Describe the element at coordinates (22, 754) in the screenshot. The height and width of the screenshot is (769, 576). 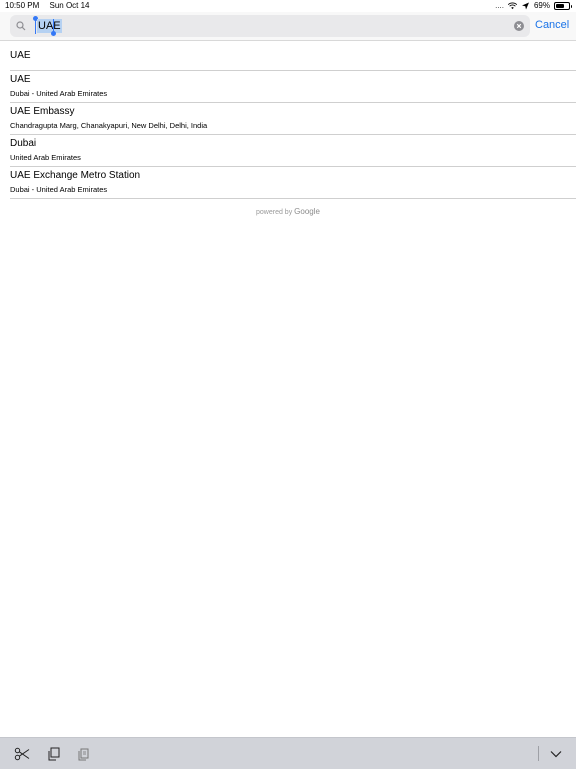
I see `scissors-icon` at that location.